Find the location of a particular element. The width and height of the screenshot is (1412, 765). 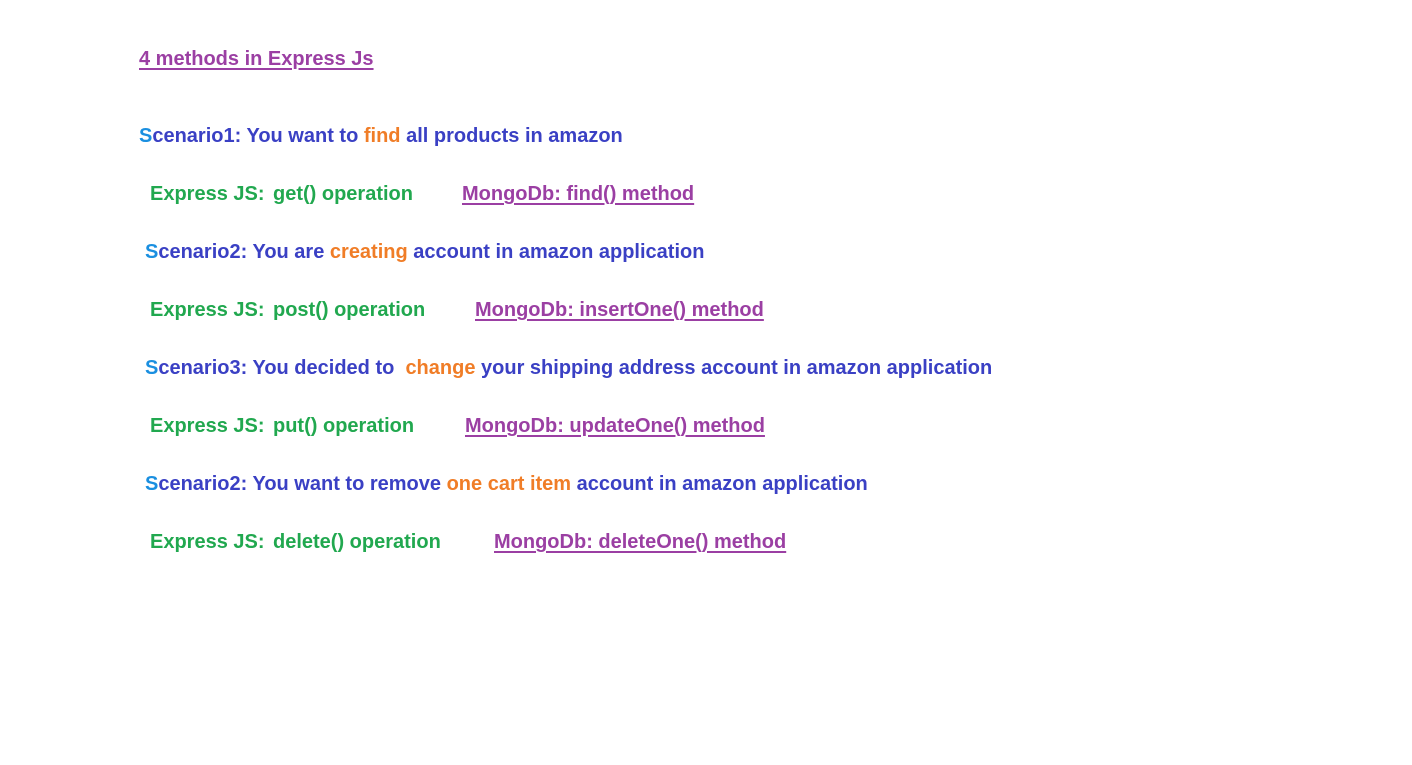

scenario-3-mongo-method: MongoDb: updateOne() method is located at coordinates (615, 426).